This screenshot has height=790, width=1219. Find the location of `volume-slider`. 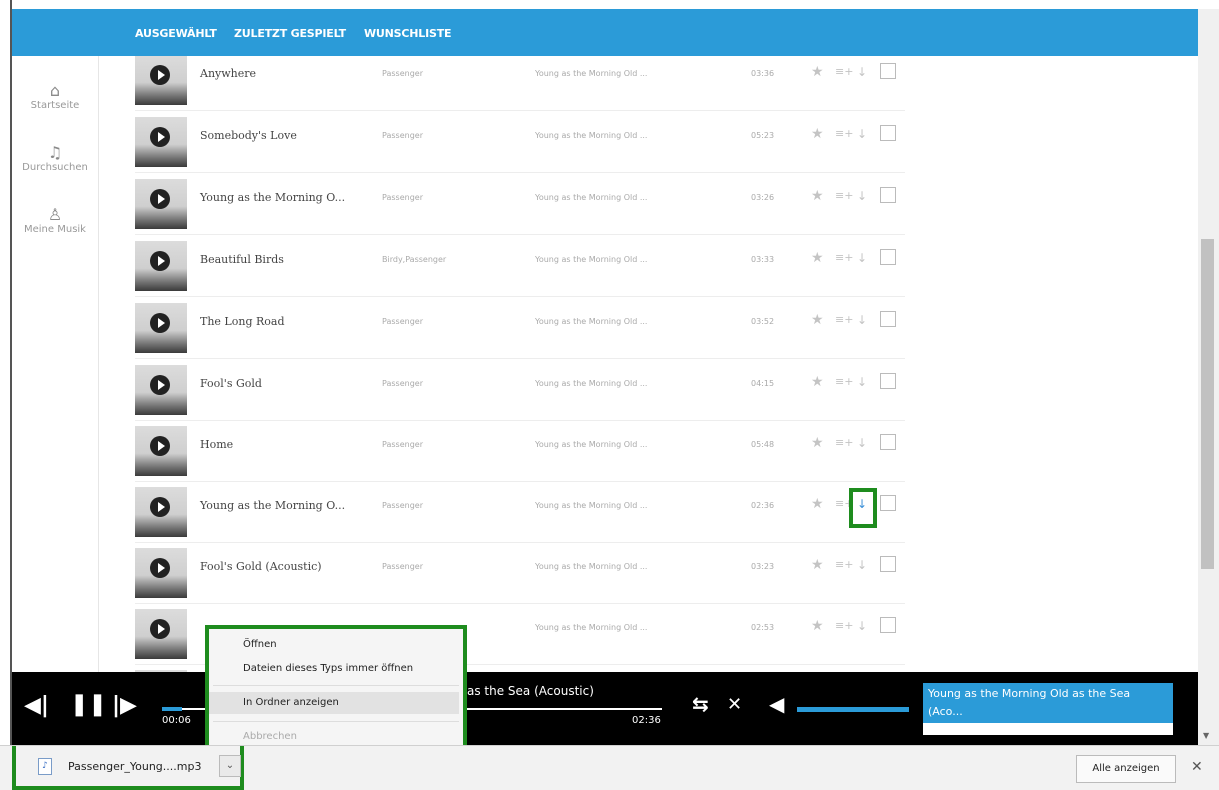

volume-slider is located at coordinates (853, 709).